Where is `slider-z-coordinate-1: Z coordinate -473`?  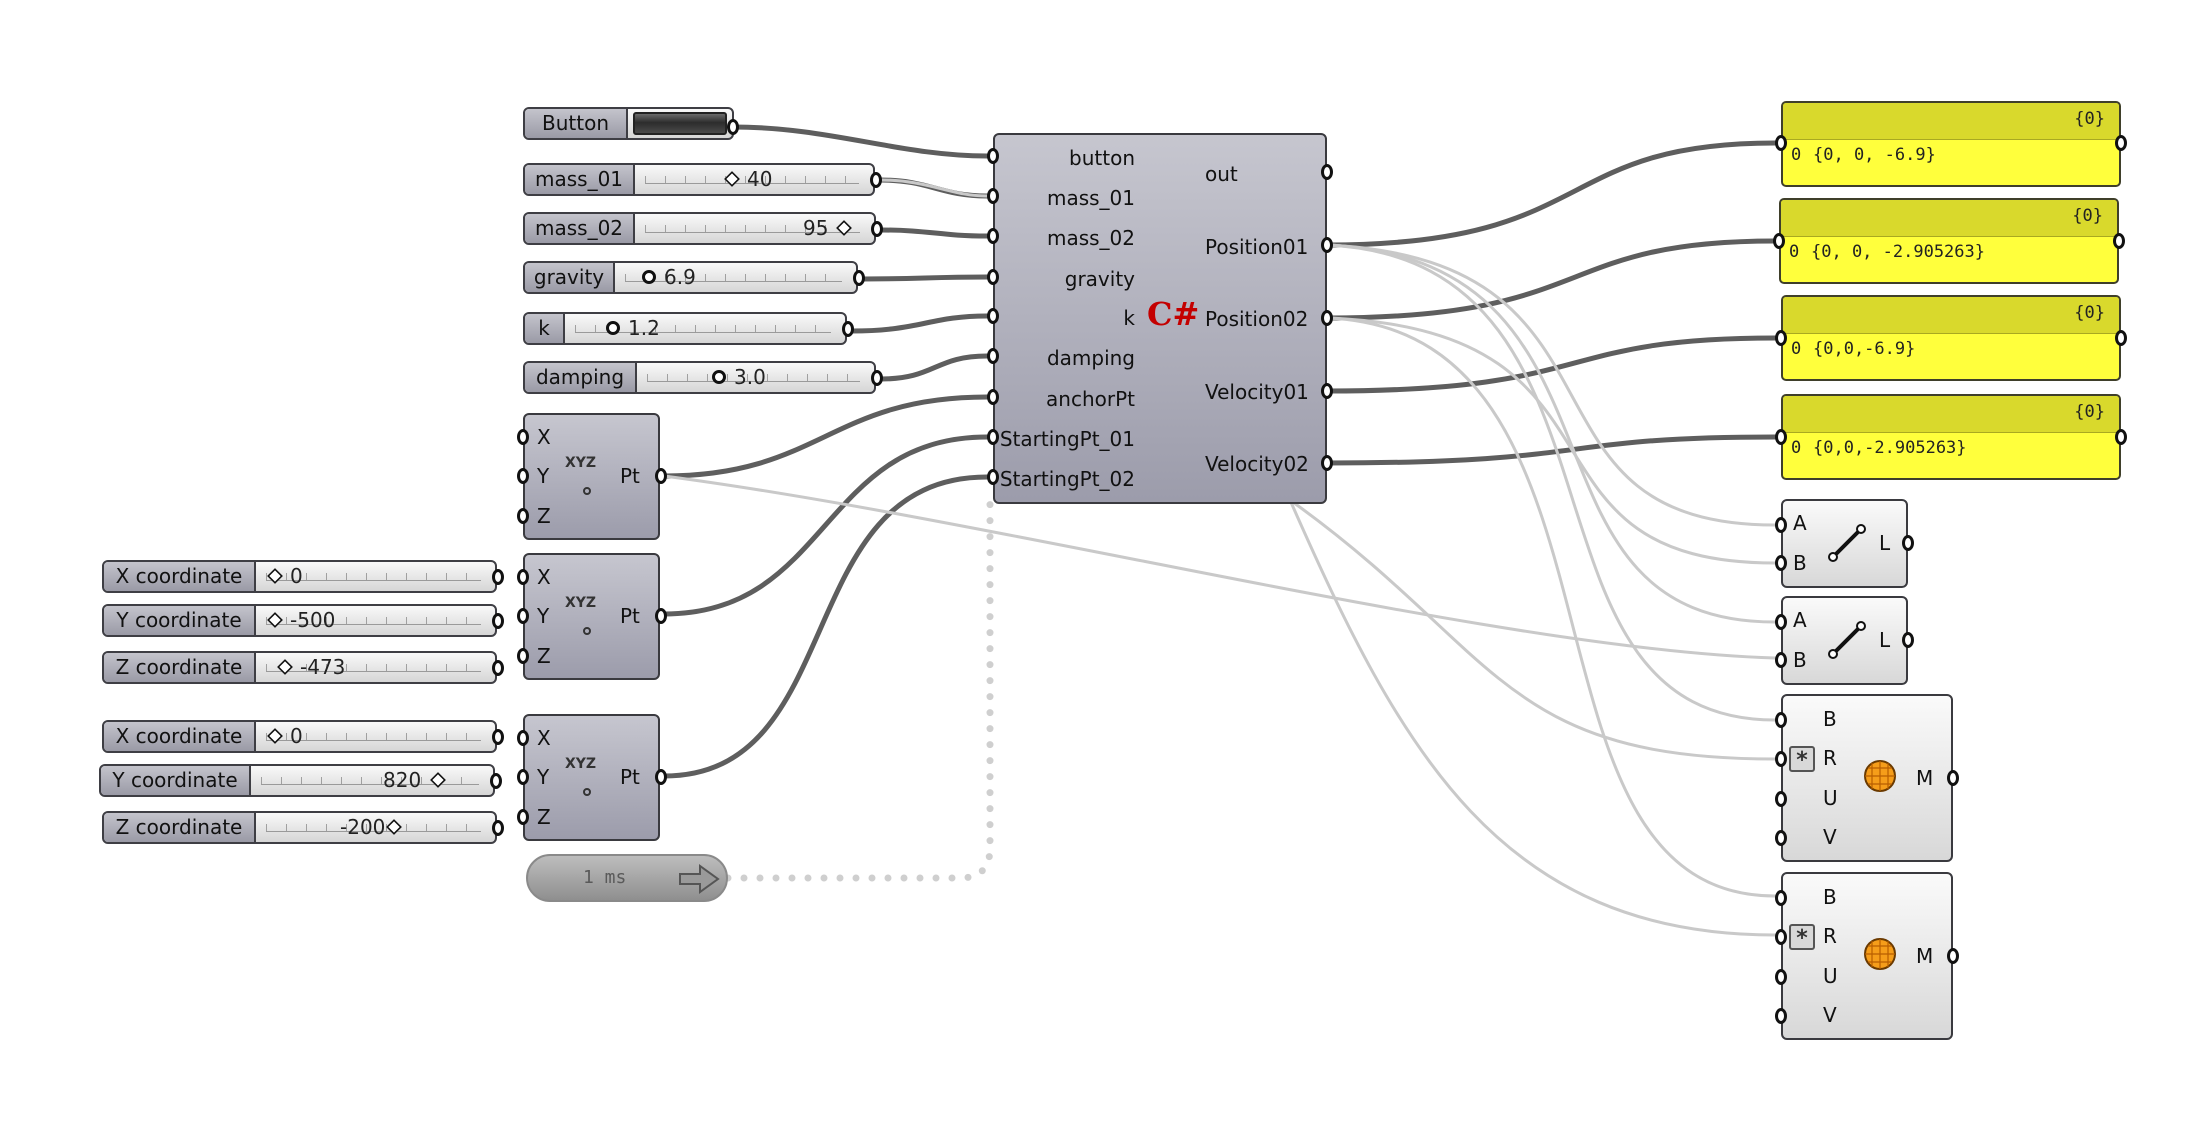
slider-z-coordinate-1: Z coordinate -473 is located at coordinates (299, 667).